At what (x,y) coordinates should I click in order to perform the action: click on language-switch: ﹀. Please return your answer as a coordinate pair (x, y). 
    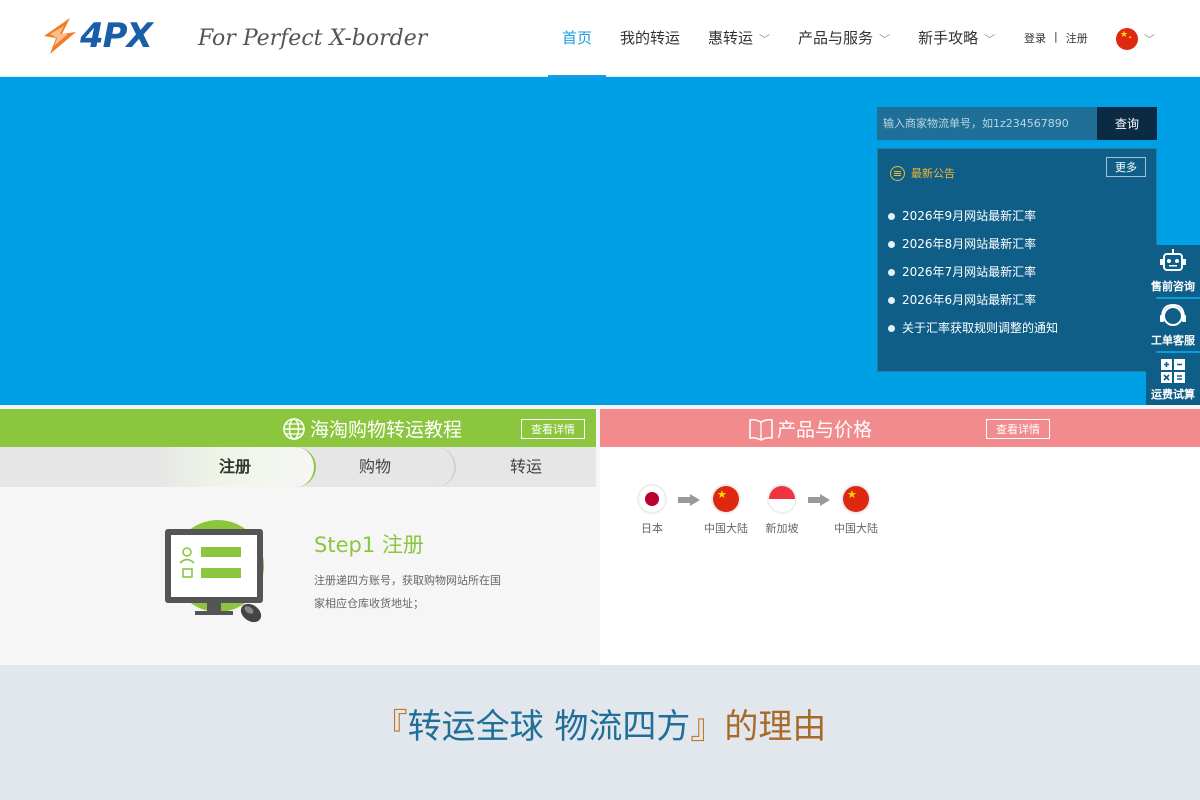
    Looking at the image, I should click on (1135, 39).